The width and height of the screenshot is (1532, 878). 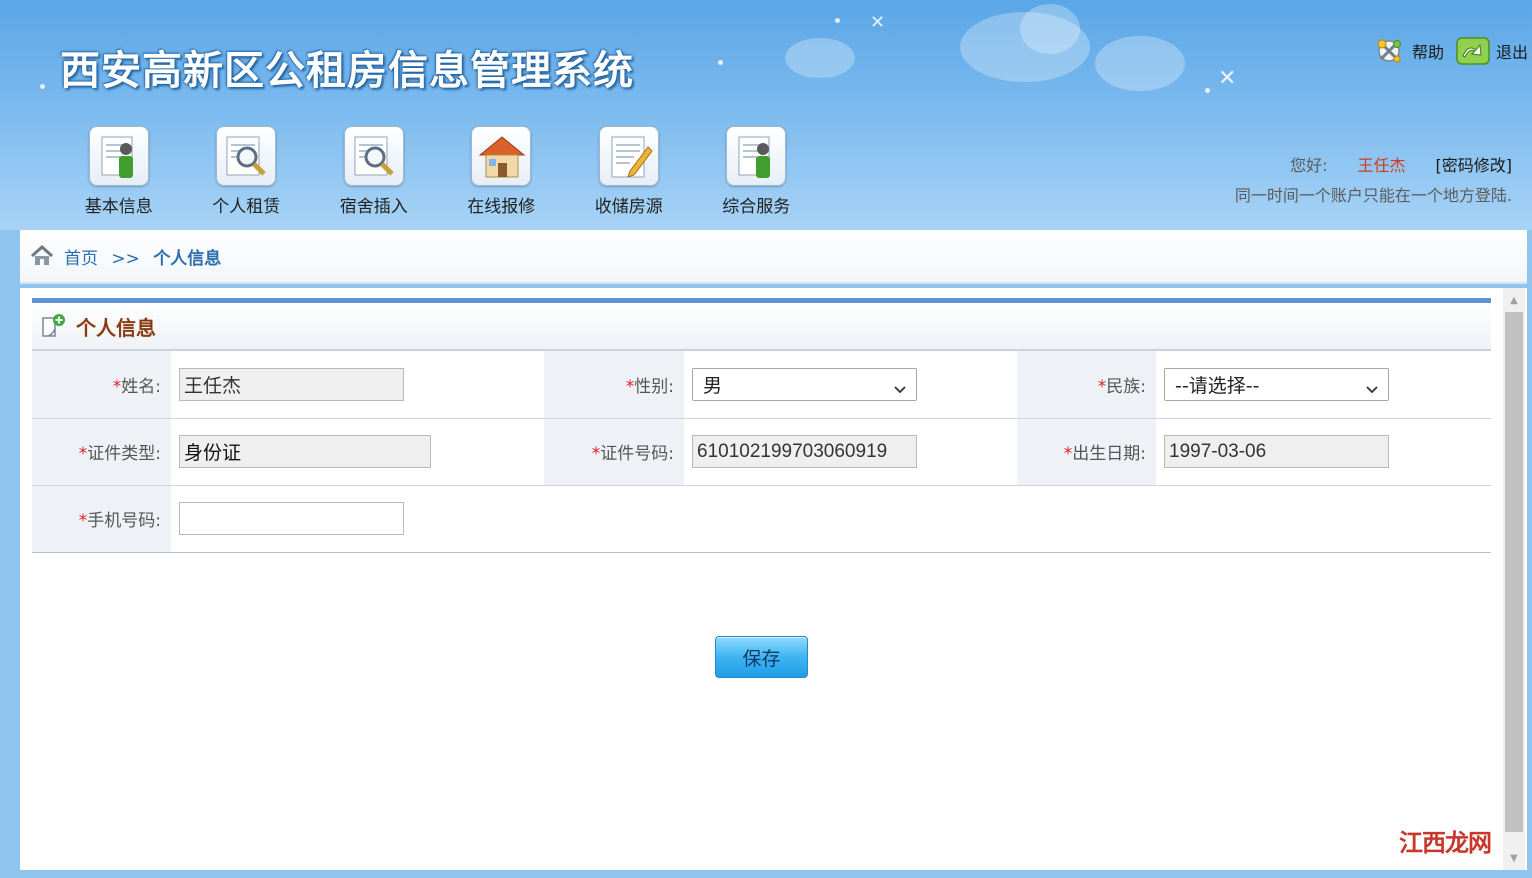 What do you see at coordinates (1447, 51) in the screenshot?
I see `top-links: 帮助 退出` at bounding box center [1447, 51].